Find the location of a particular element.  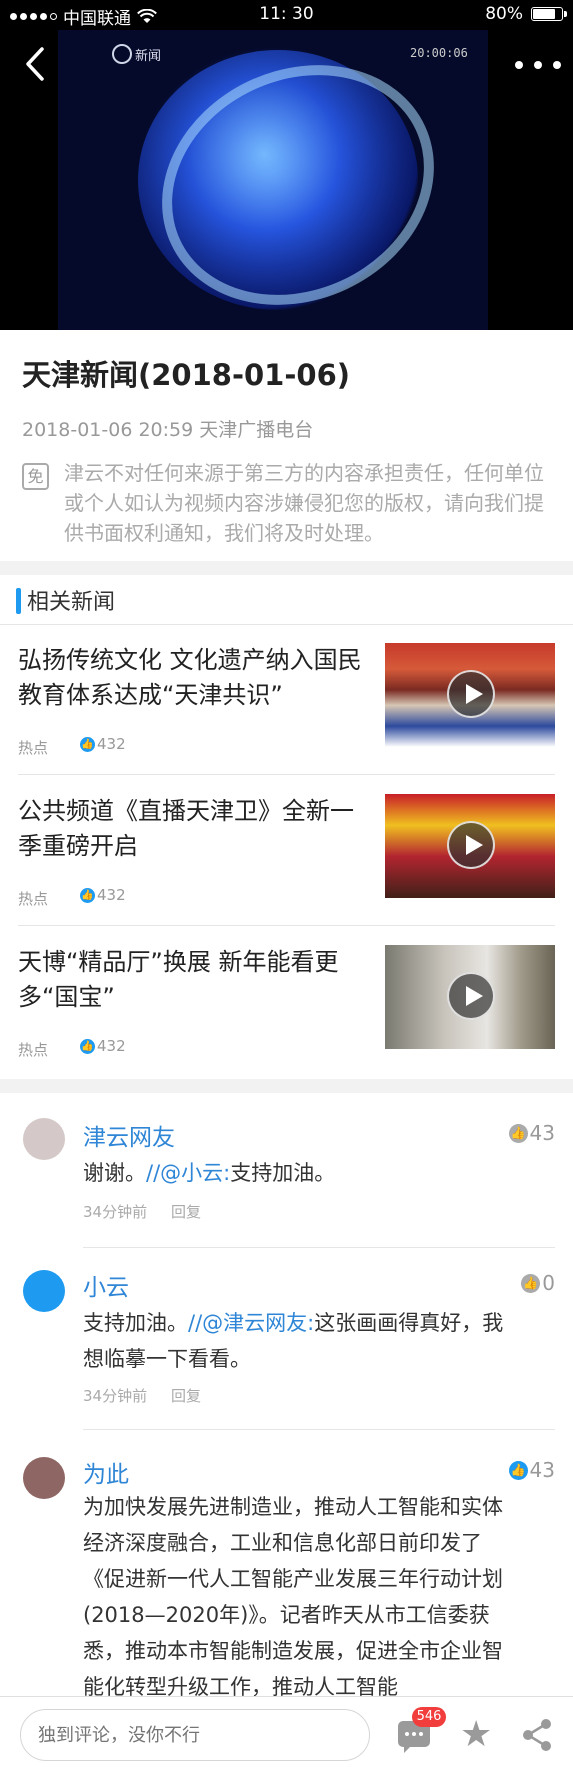

comment-text-part: 谢谢。 is located at coordinates (114, 1173).